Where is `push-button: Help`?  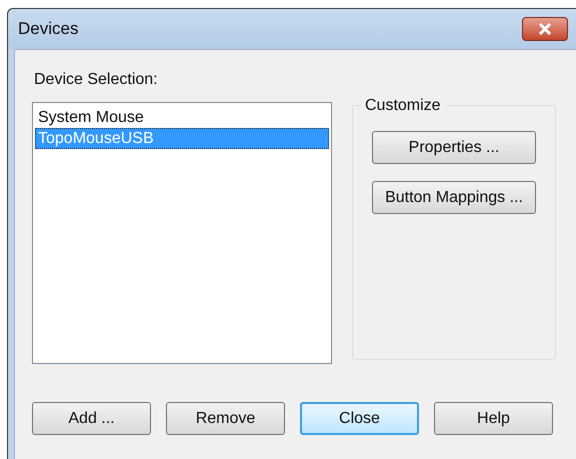
push-button: Help is located at coordinates (493, 418).